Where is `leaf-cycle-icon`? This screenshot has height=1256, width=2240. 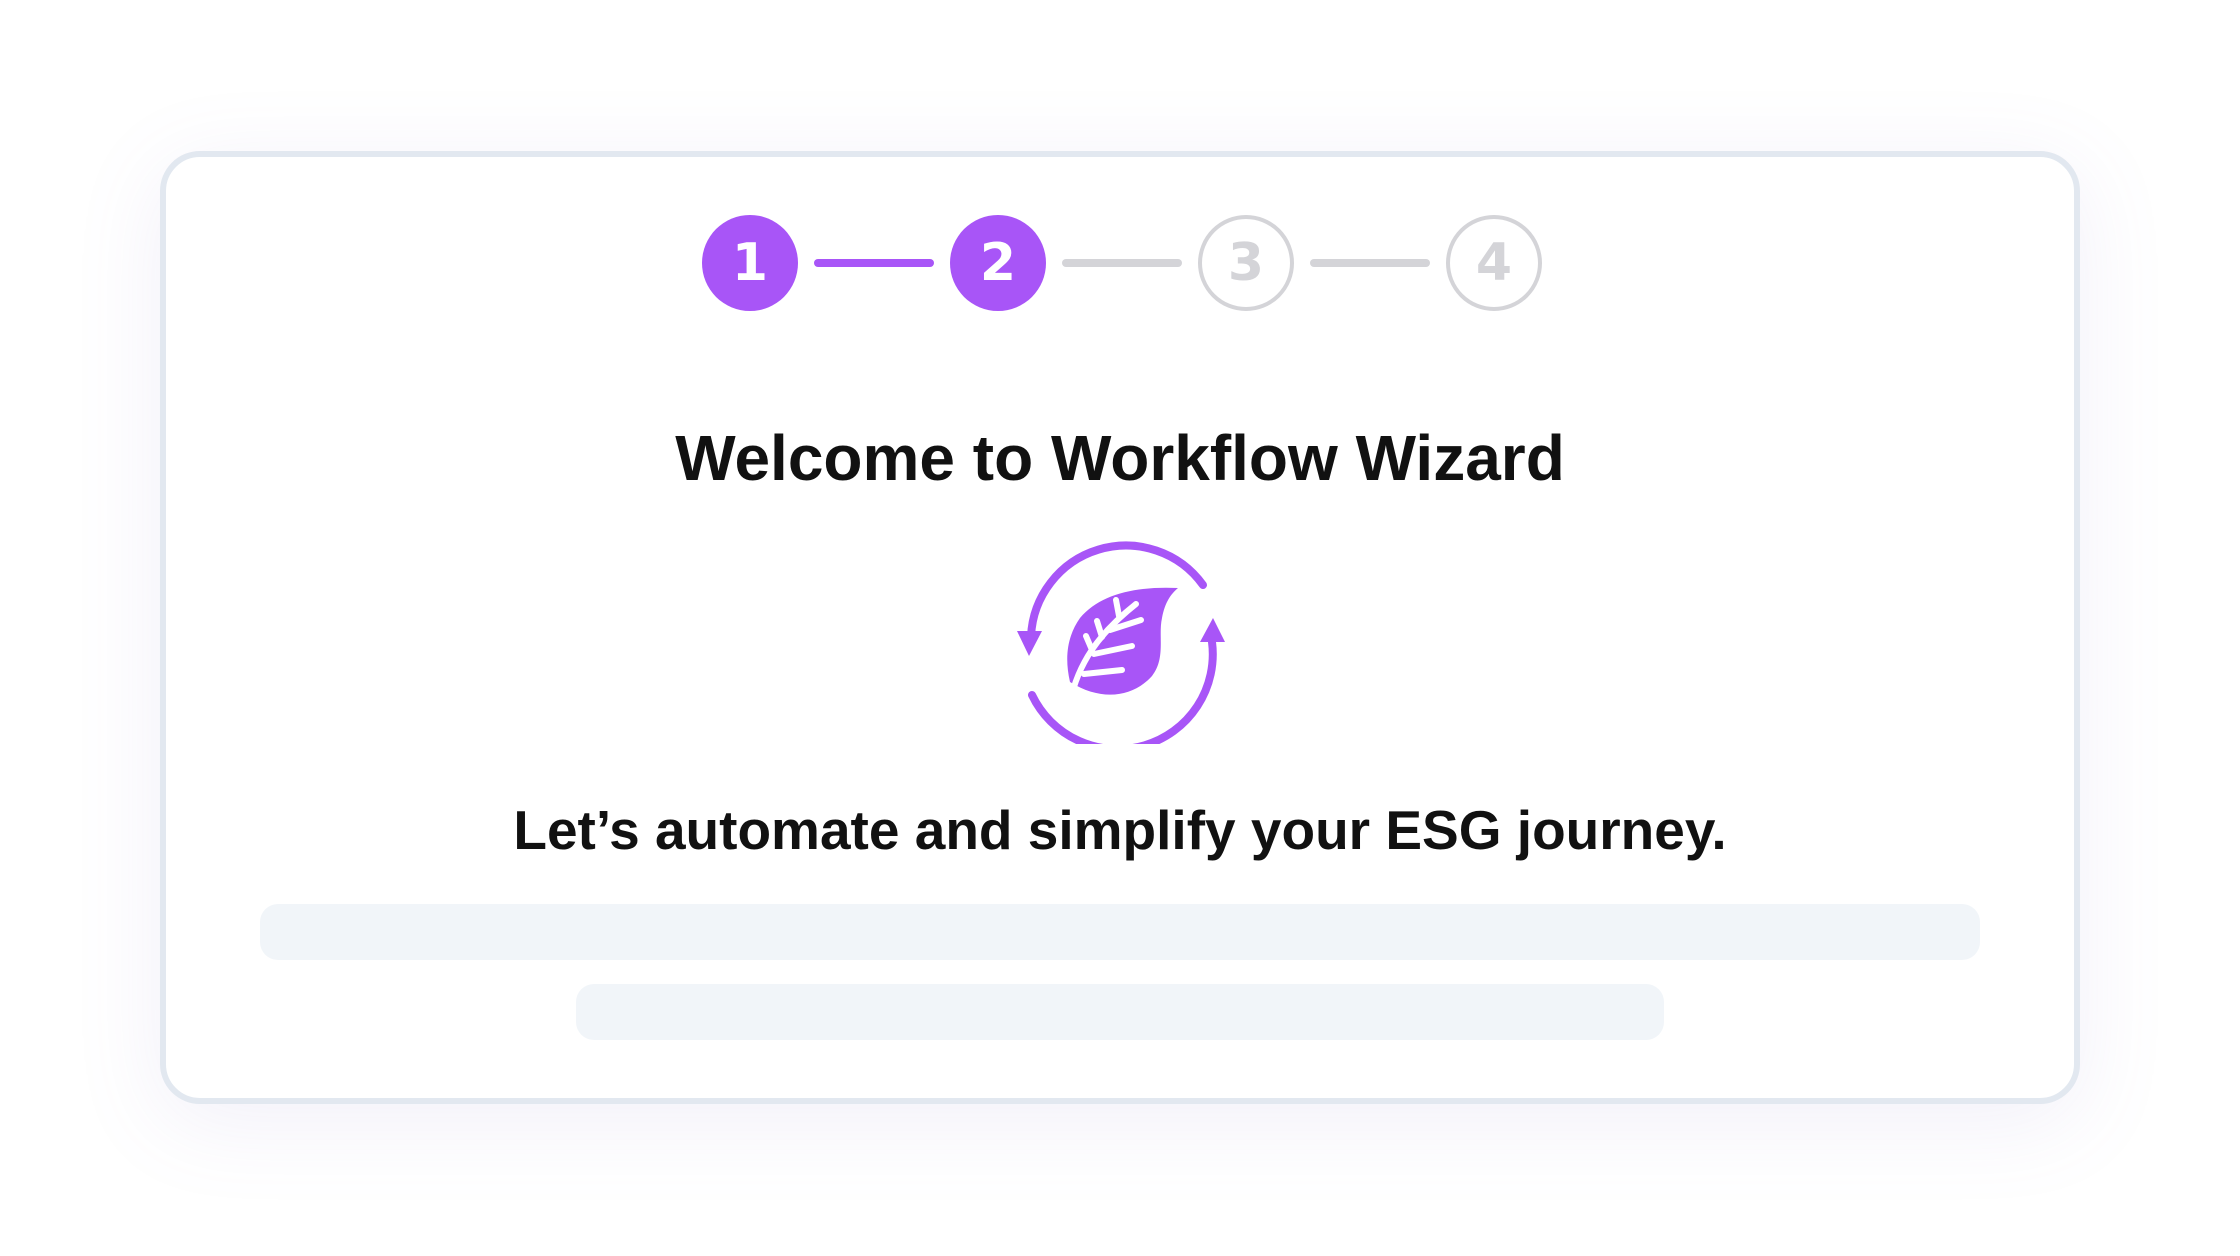
leaf-cycle-icon is located at coordinates (1121, 642).